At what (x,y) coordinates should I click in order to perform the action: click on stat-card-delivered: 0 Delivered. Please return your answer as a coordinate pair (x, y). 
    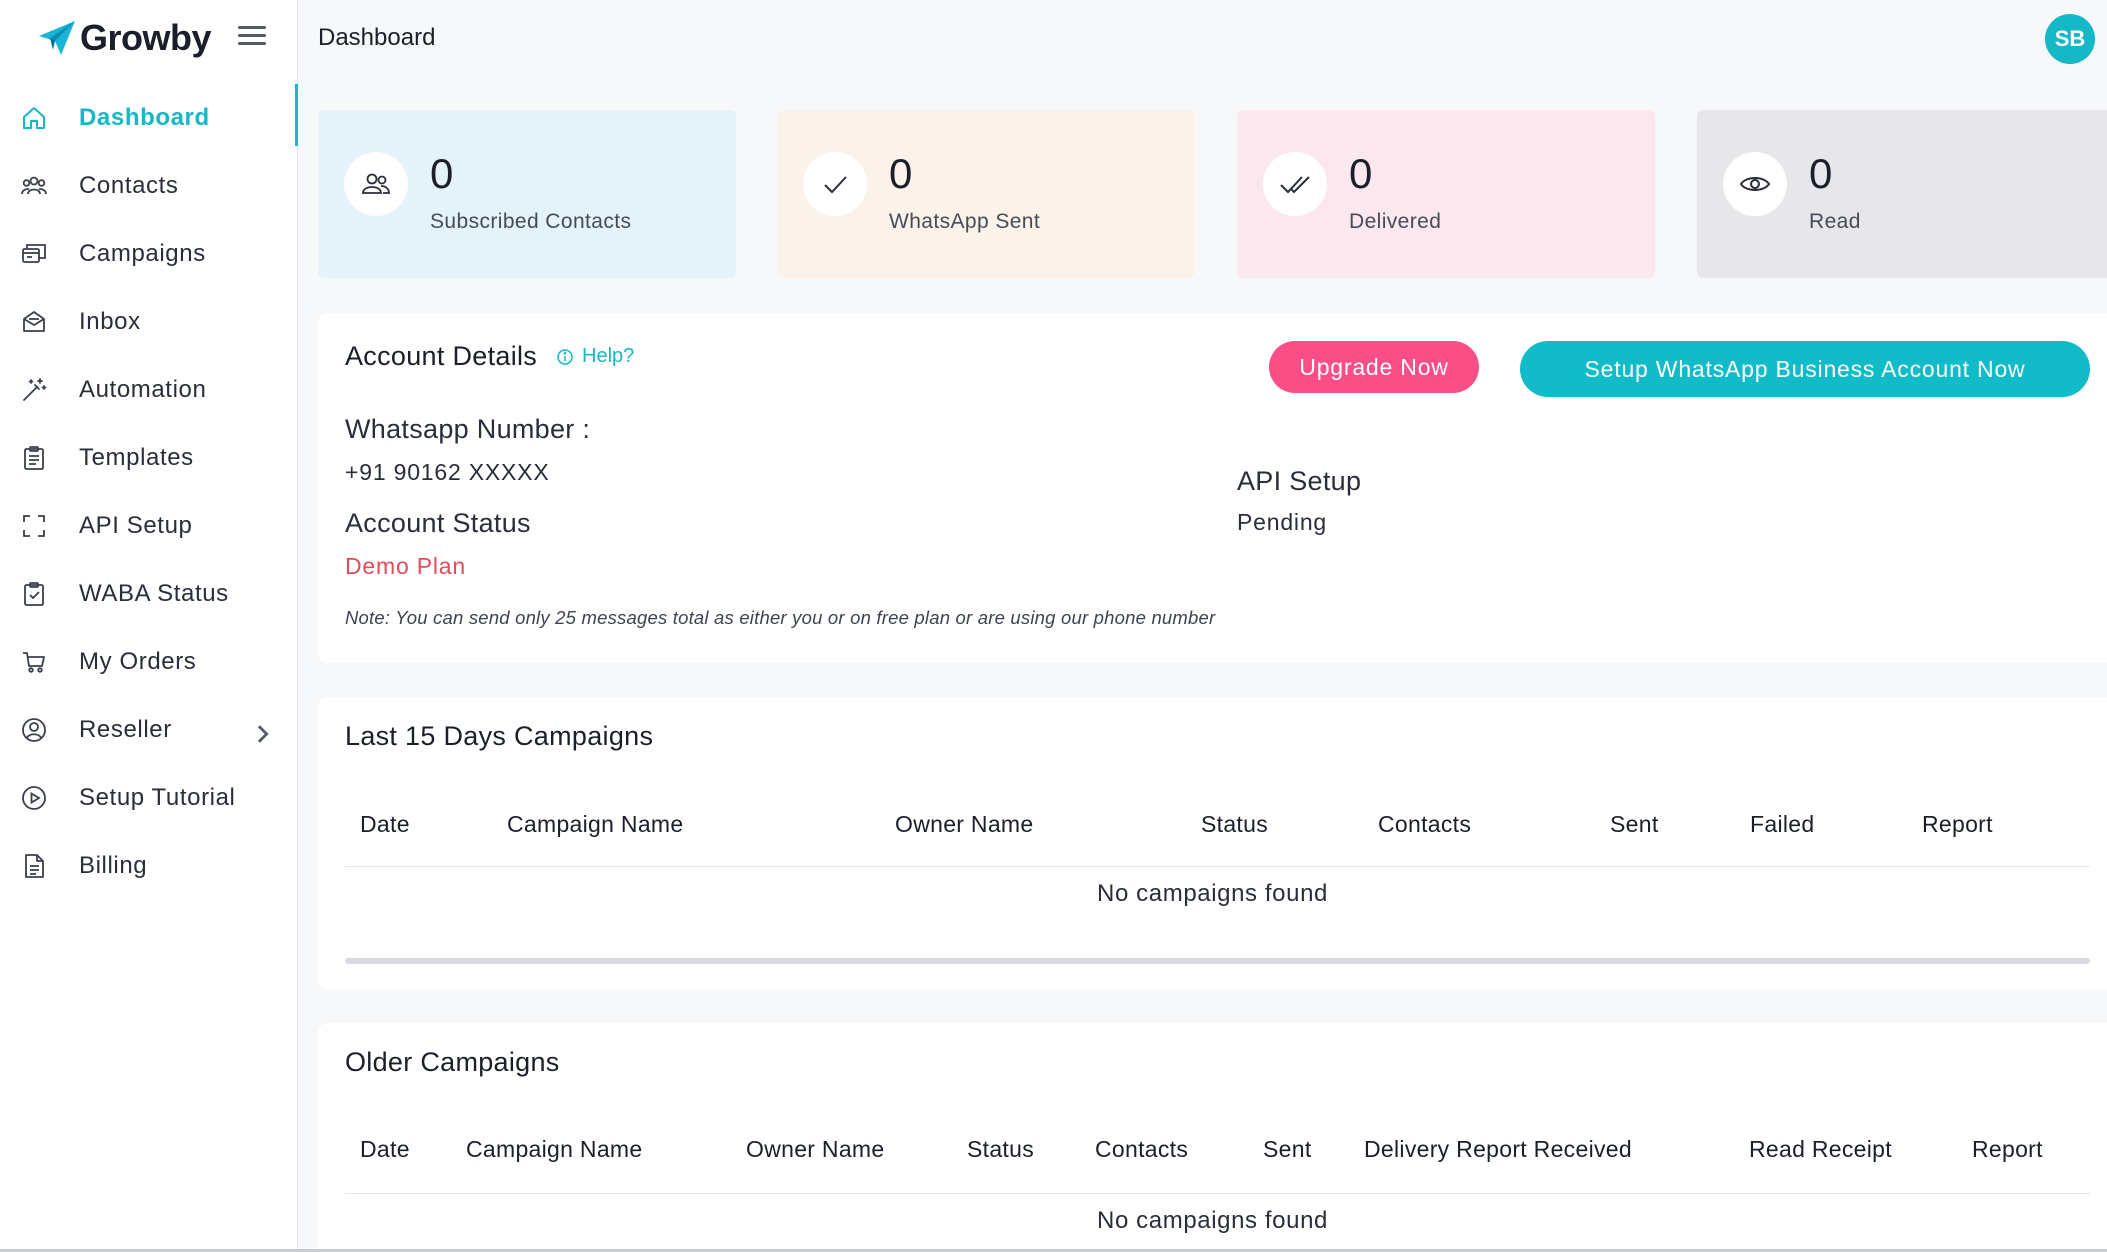
    Looking at the image, I should click on (1446, 194).